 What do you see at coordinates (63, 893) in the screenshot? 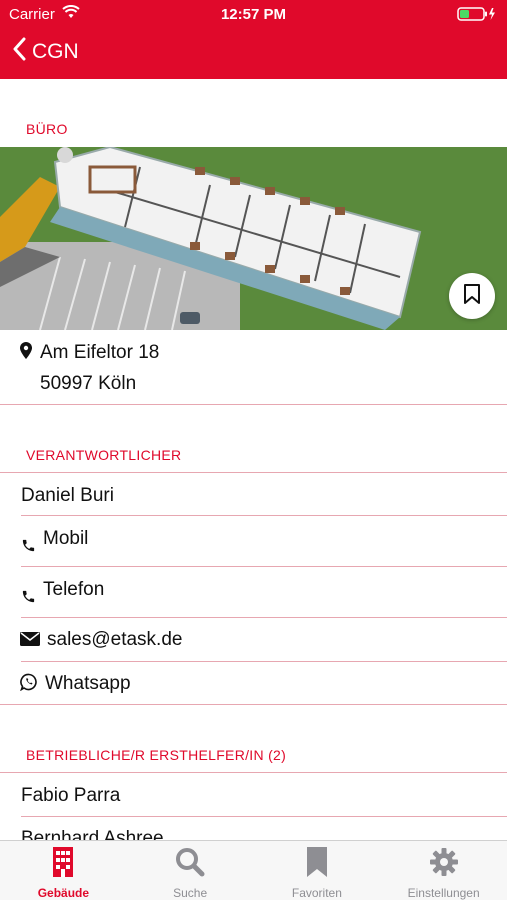
I see `tab-label: Gebäude` at bounding box center [63, 893].